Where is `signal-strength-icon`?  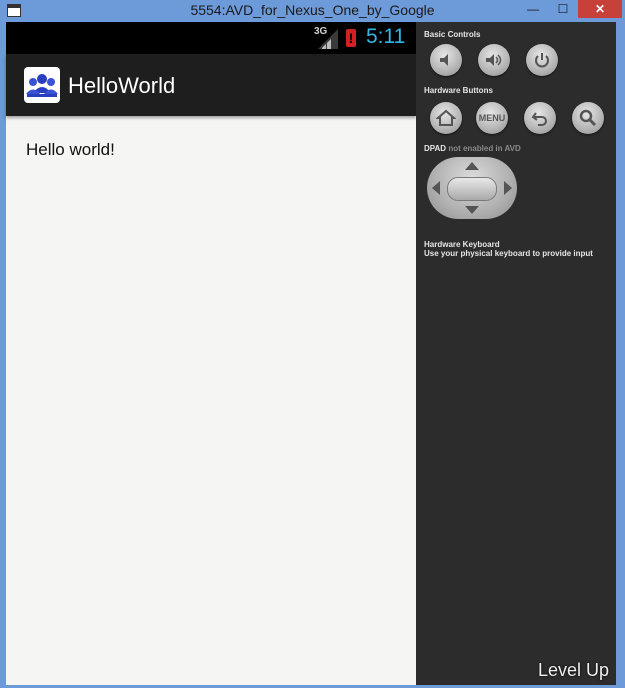
signal-strength-icon is located at coordinates (328, 39).